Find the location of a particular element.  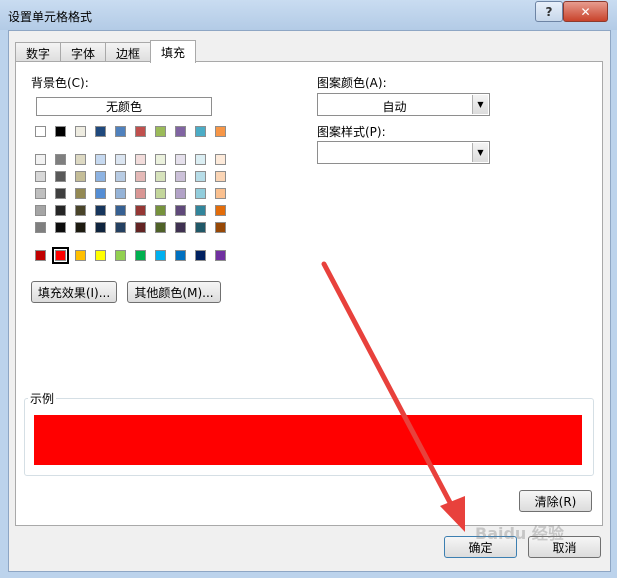

no-color-button: 无颜色 is located at coordinates (124, 106).